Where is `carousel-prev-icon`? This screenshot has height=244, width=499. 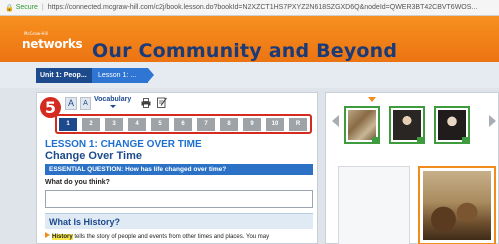 carousel-prev-icon is located at coordinates (335, 121).